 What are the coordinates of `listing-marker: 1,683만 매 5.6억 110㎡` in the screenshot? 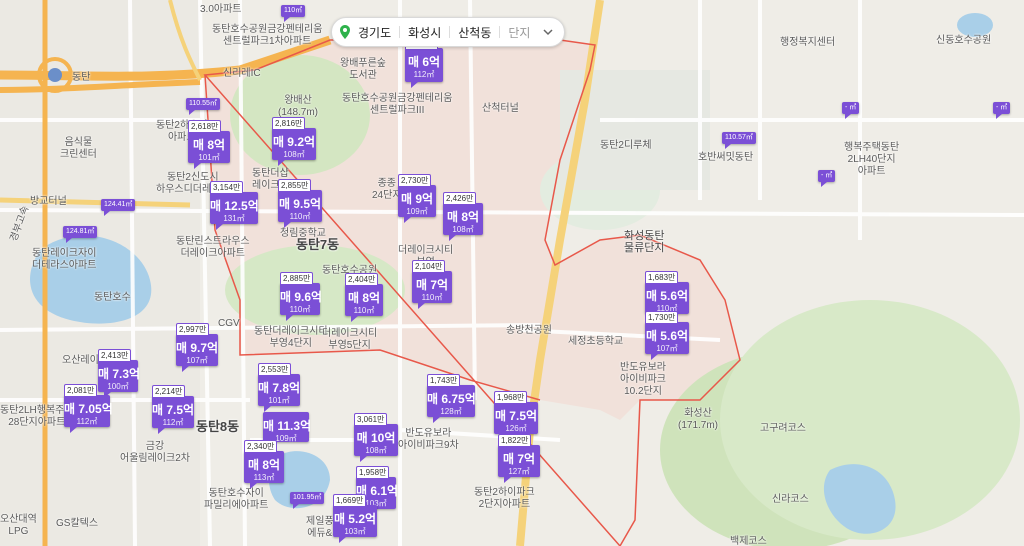 It's located at (667, 295).